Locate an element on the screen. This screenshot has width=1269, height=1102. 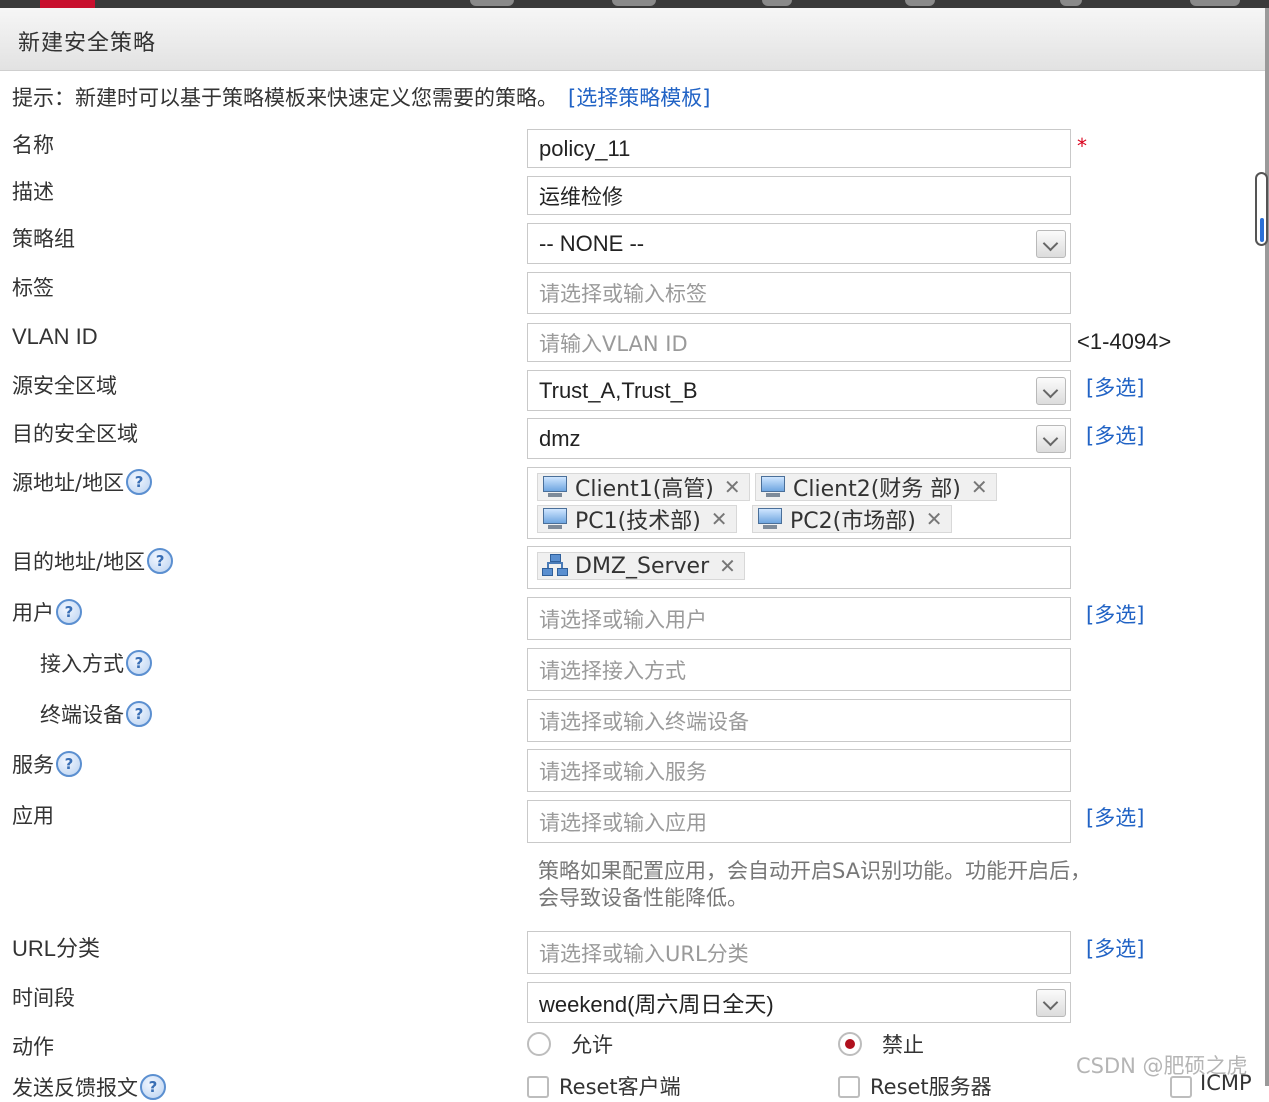
user-multi-select: [多选] is located at coordinates (1115, 614).